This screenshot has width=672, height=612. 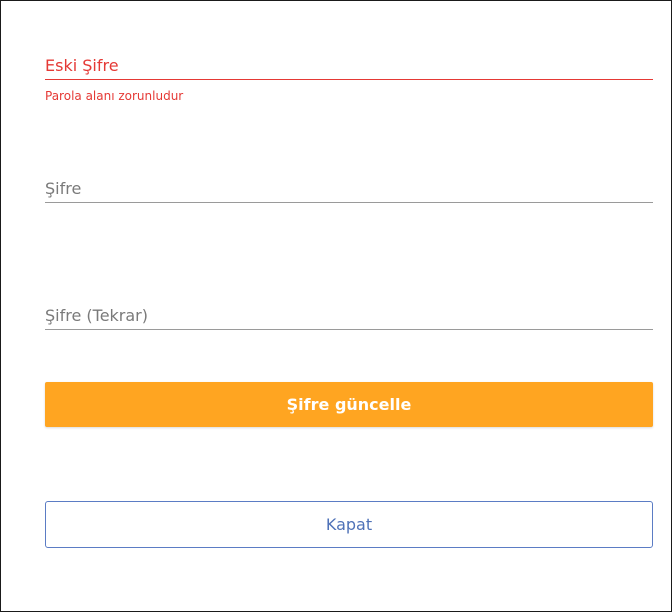 I want to click on old-password-field: Parola alanı zorunludur, so click(x=349, y=78).